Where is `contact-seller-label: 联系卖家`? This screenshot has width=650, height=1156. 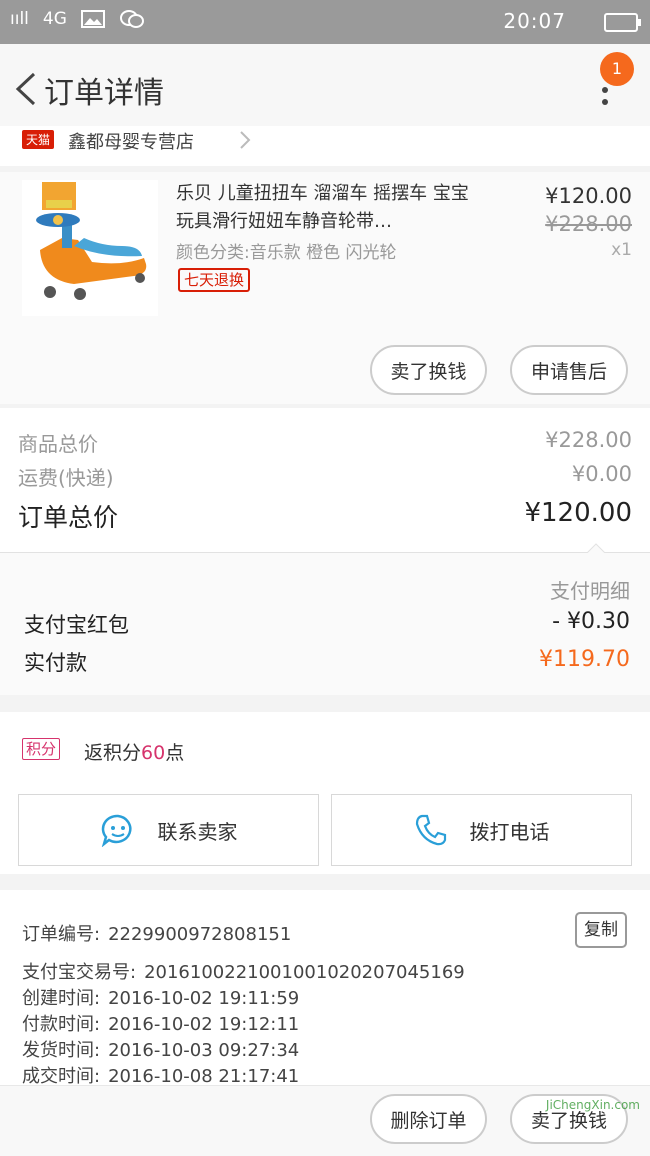
contact-seller-label: 联系卖家 is located at coordinates (197, 831).